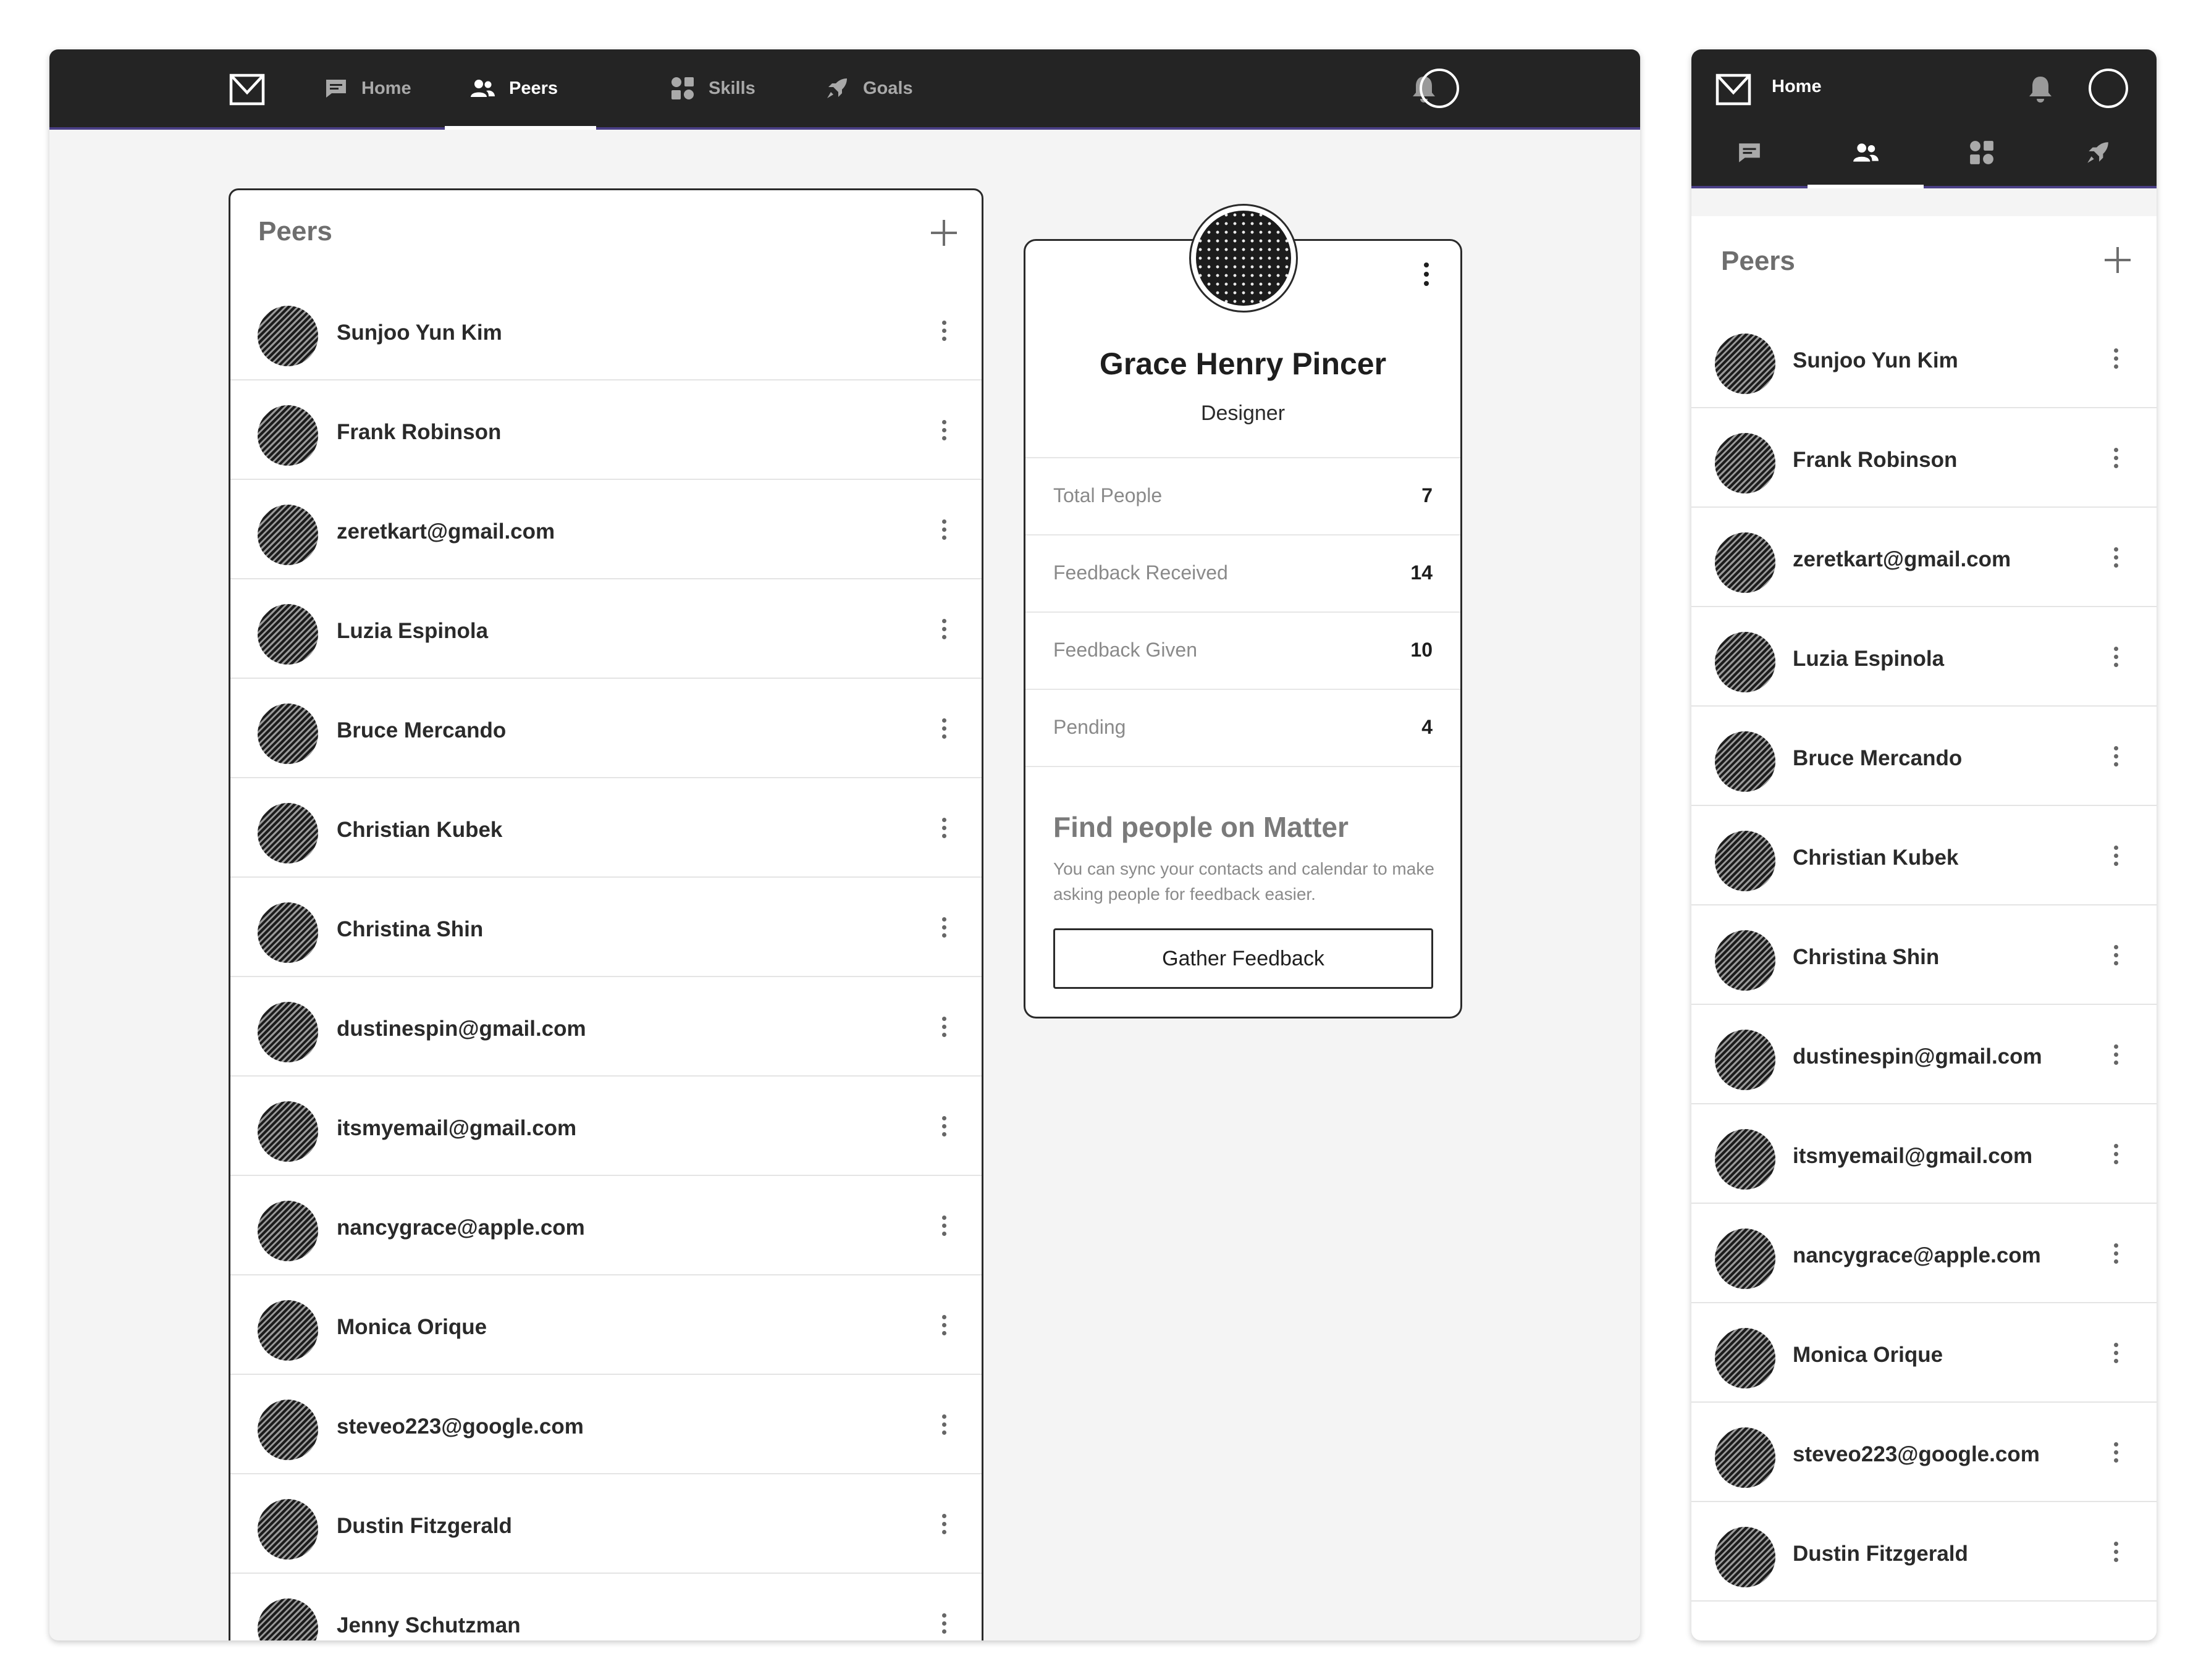  I want to click on nav-skills: Skills, so click(713, 88).